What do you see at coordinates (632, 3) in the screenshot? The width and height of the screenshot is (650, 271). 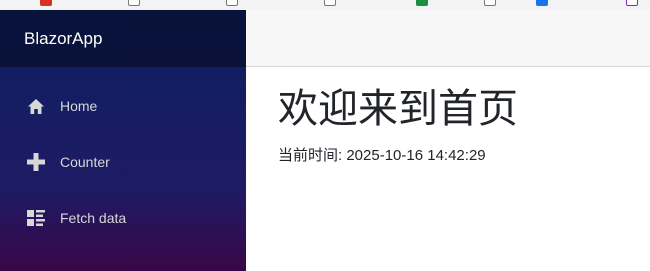 I see `bookmark-favicon-purple` at bounding box center [632, 3].